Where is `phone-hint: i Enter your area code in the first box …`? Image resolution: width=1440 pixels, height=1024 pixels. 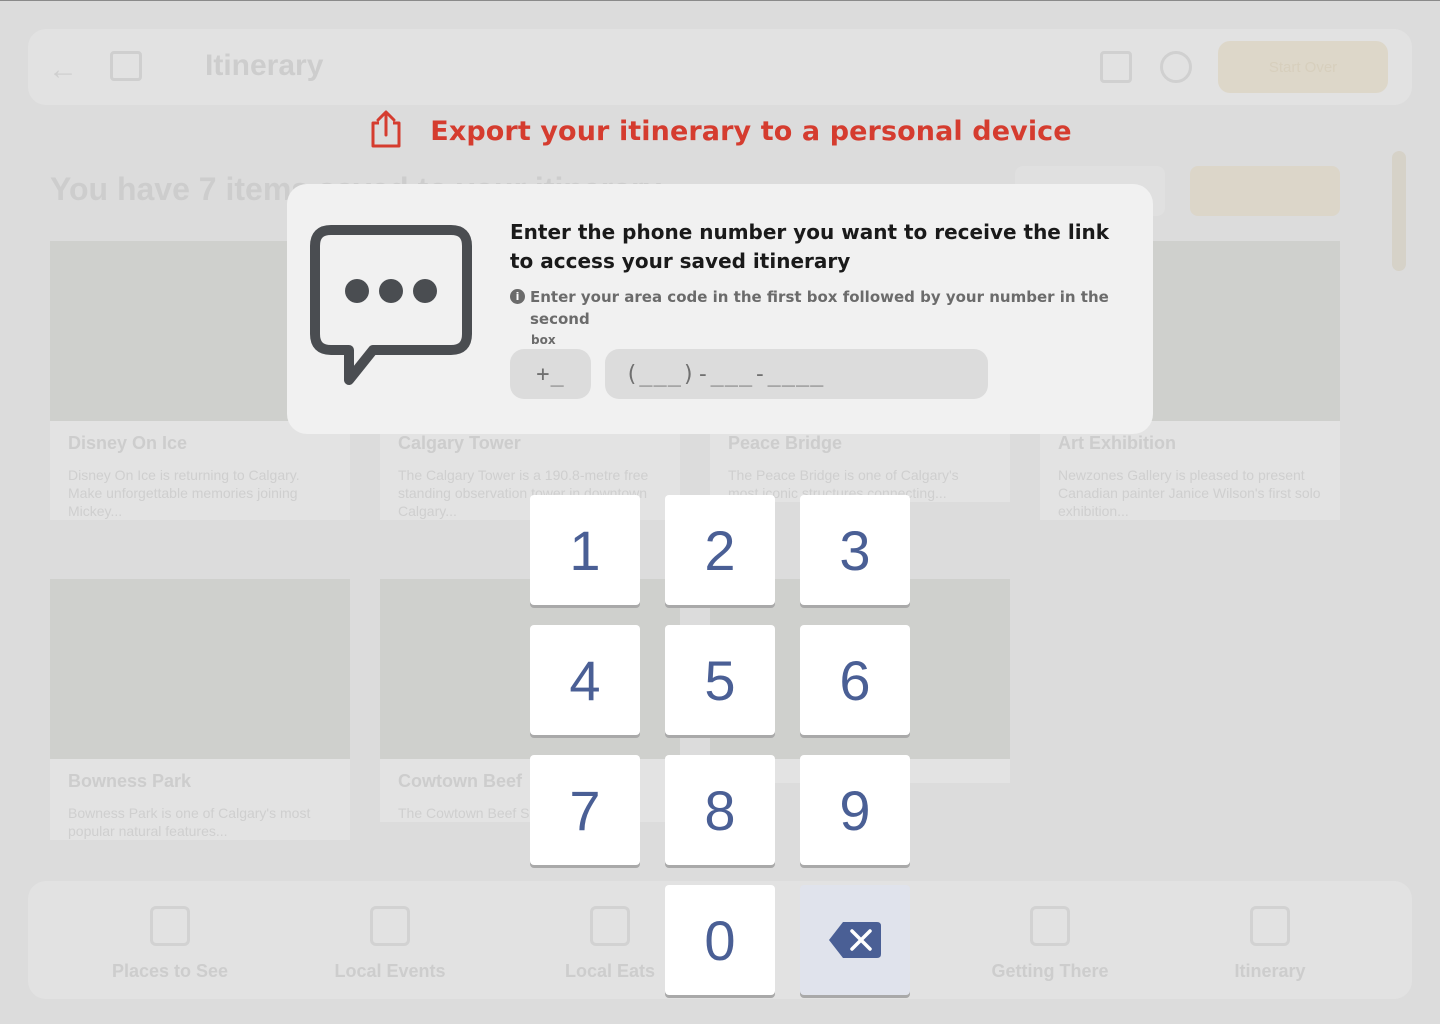
phone-hint: i Enter your area code in the first box … is located at coordinates (810, 318).